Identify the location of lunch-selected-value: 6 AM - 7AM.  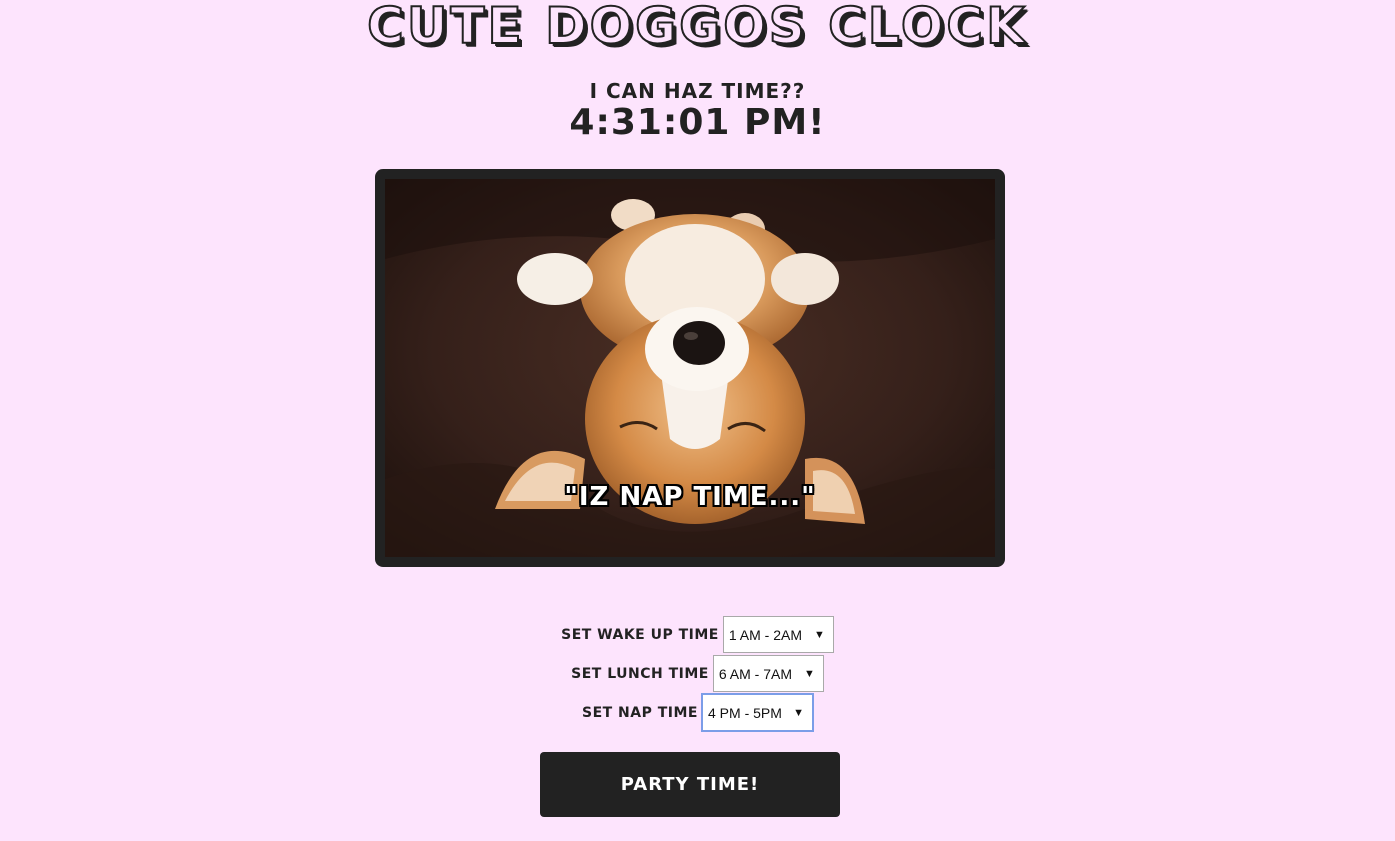
(755, 673).